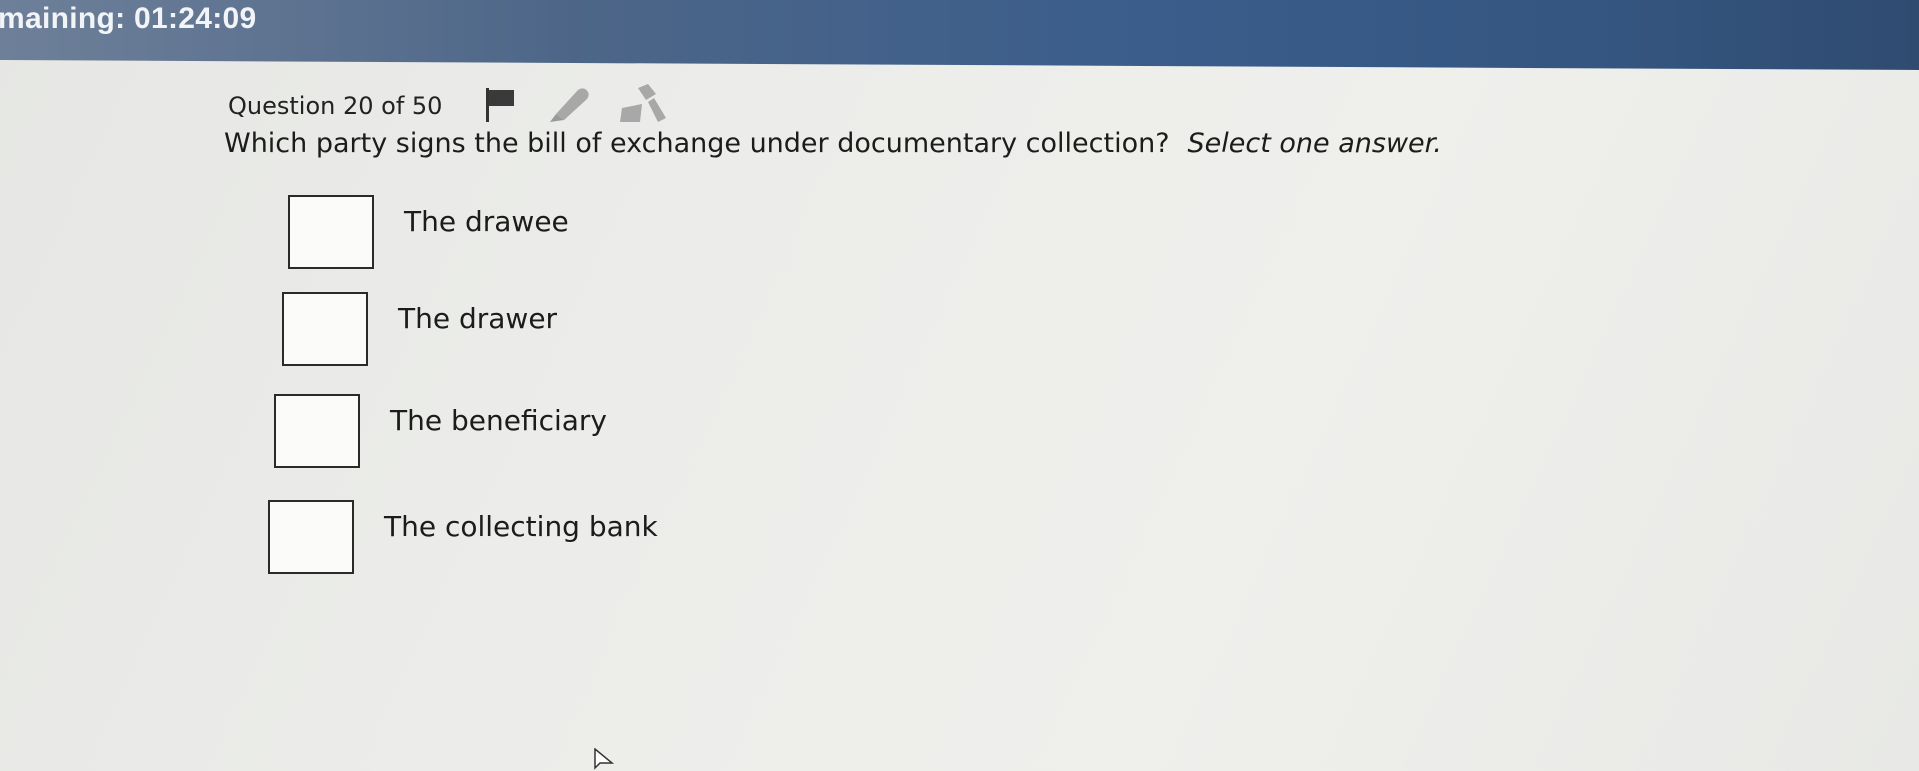 The width and height of the screenshot is (1919, 771). Describe the element at coordinates (128, 18) in the screenshot. I see `time-remaining: maining: 01:24:09` at that location.